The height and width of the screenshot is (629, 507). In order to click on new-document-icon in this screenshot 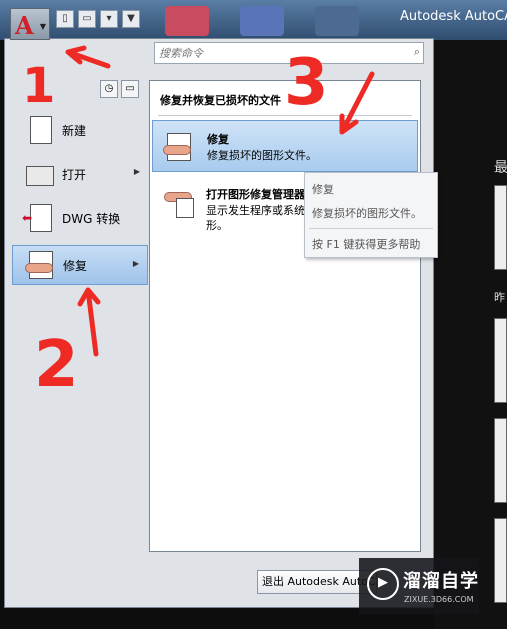, I will do `click(40, 130)`.